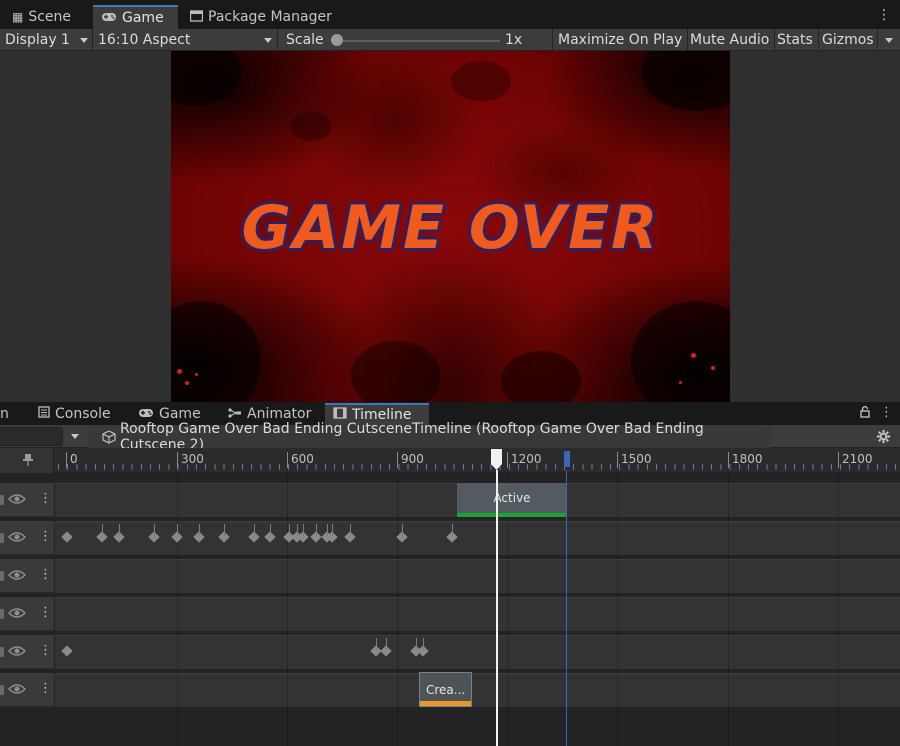  I want to click on ruler-left-pane, so click(27, 460).